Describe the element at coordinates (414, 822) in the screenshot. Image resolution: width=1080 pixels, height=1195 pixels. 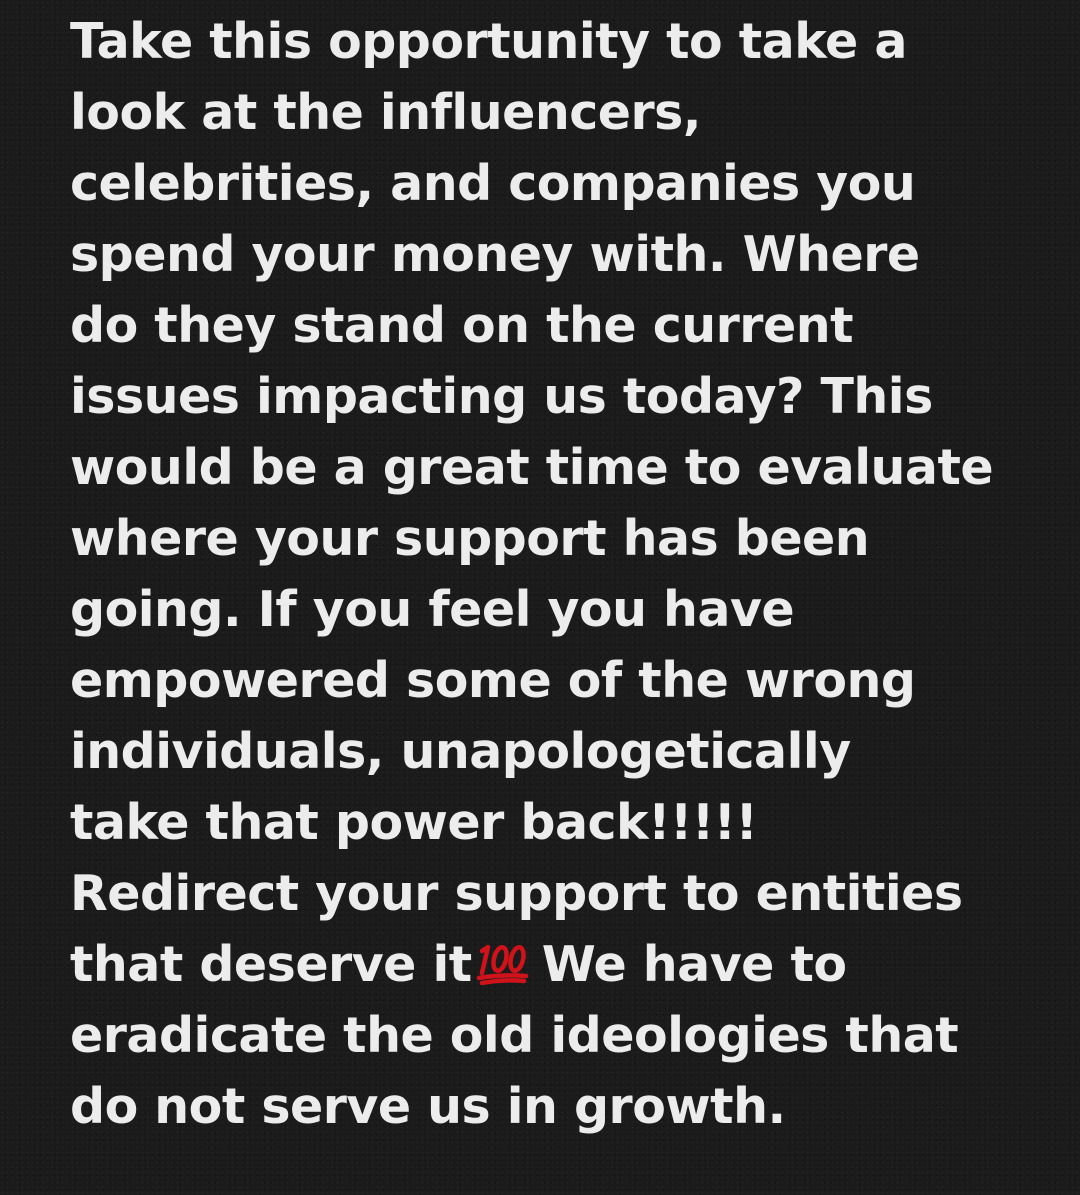
I see `text-line: take that power back!!!!!` at that location.